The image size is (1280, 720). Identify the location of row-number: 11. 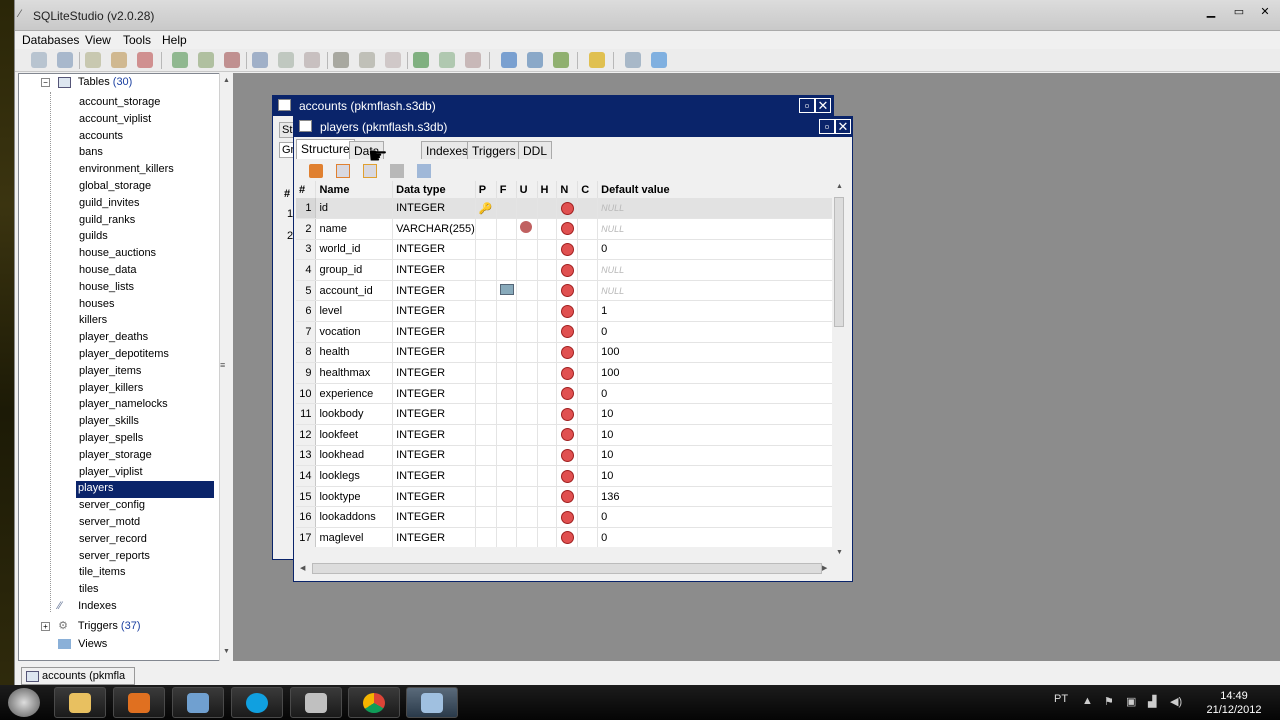
(306, 414).